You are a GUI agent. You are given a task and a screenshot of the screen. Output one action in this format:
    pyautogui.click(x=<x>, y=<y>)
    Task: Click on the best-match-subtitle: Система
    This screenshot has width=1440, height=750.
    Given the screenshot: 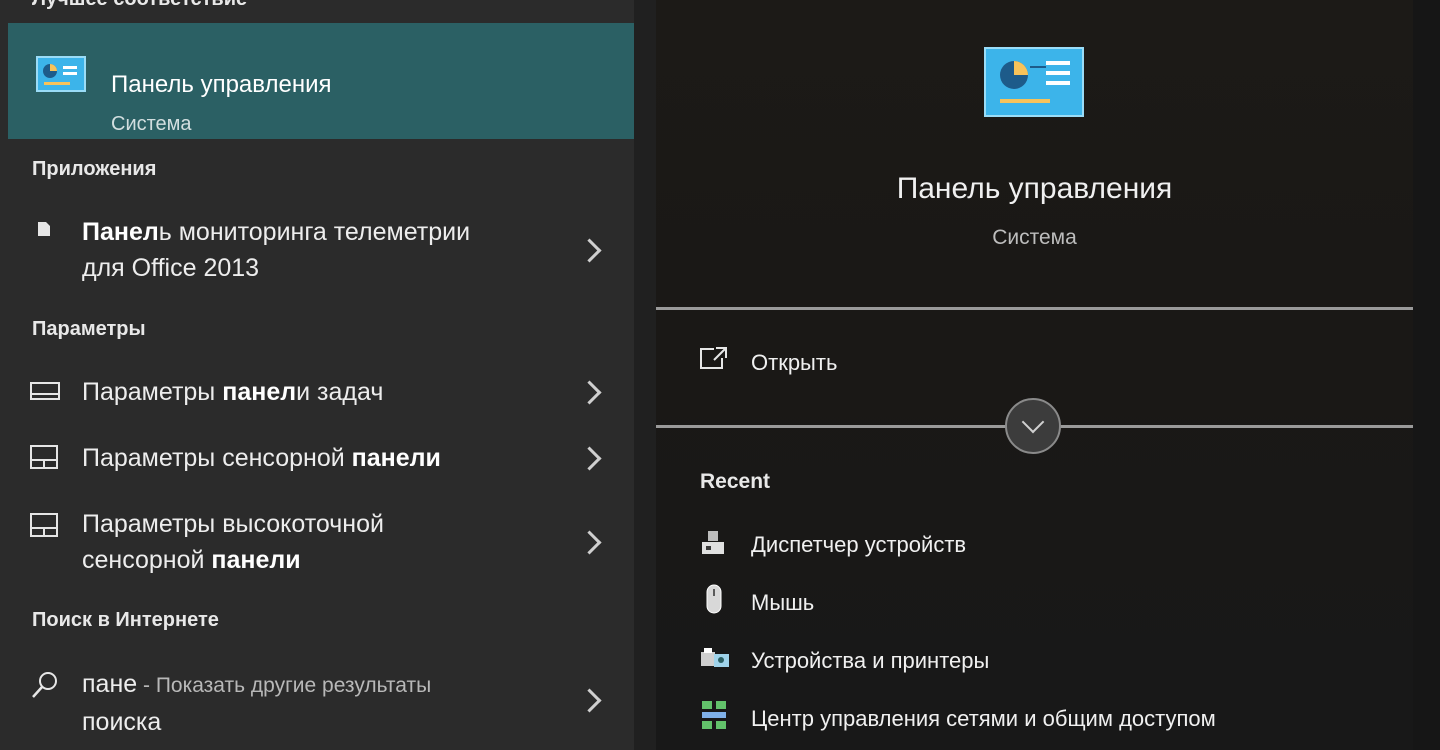 What is the action you would take?
    pyautogui.click(x=151, y=124)
    